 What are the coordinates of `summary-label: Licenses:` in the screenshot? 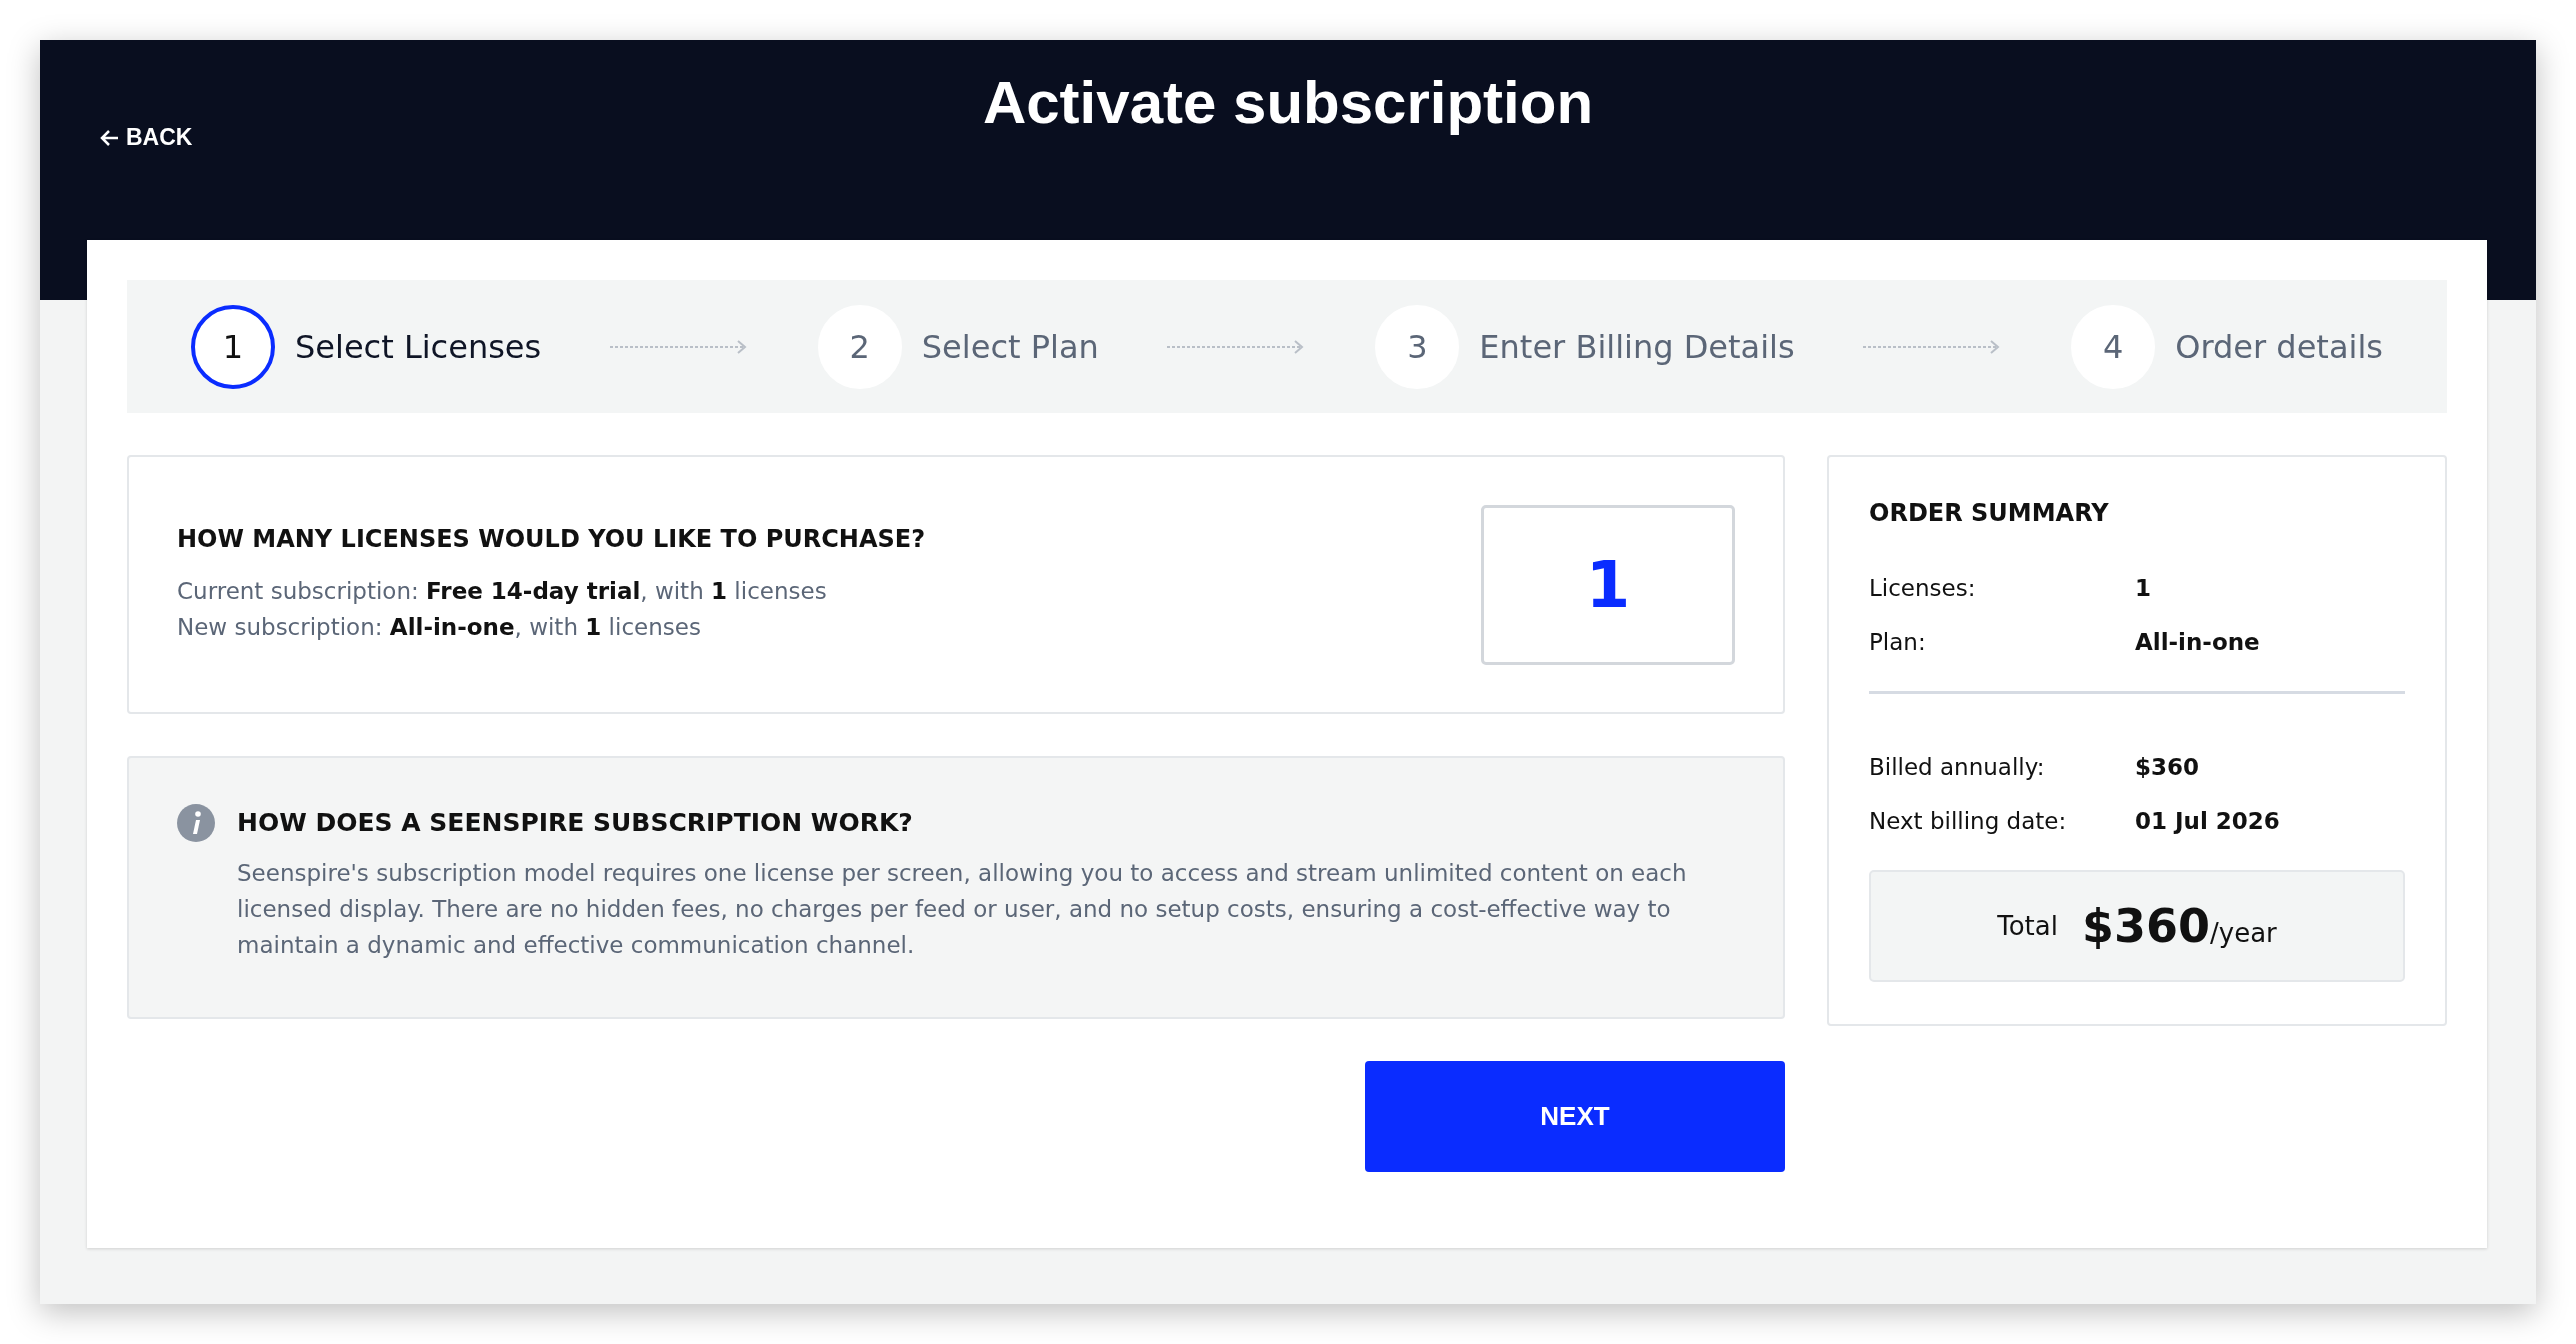 It's located at (1923, 588).